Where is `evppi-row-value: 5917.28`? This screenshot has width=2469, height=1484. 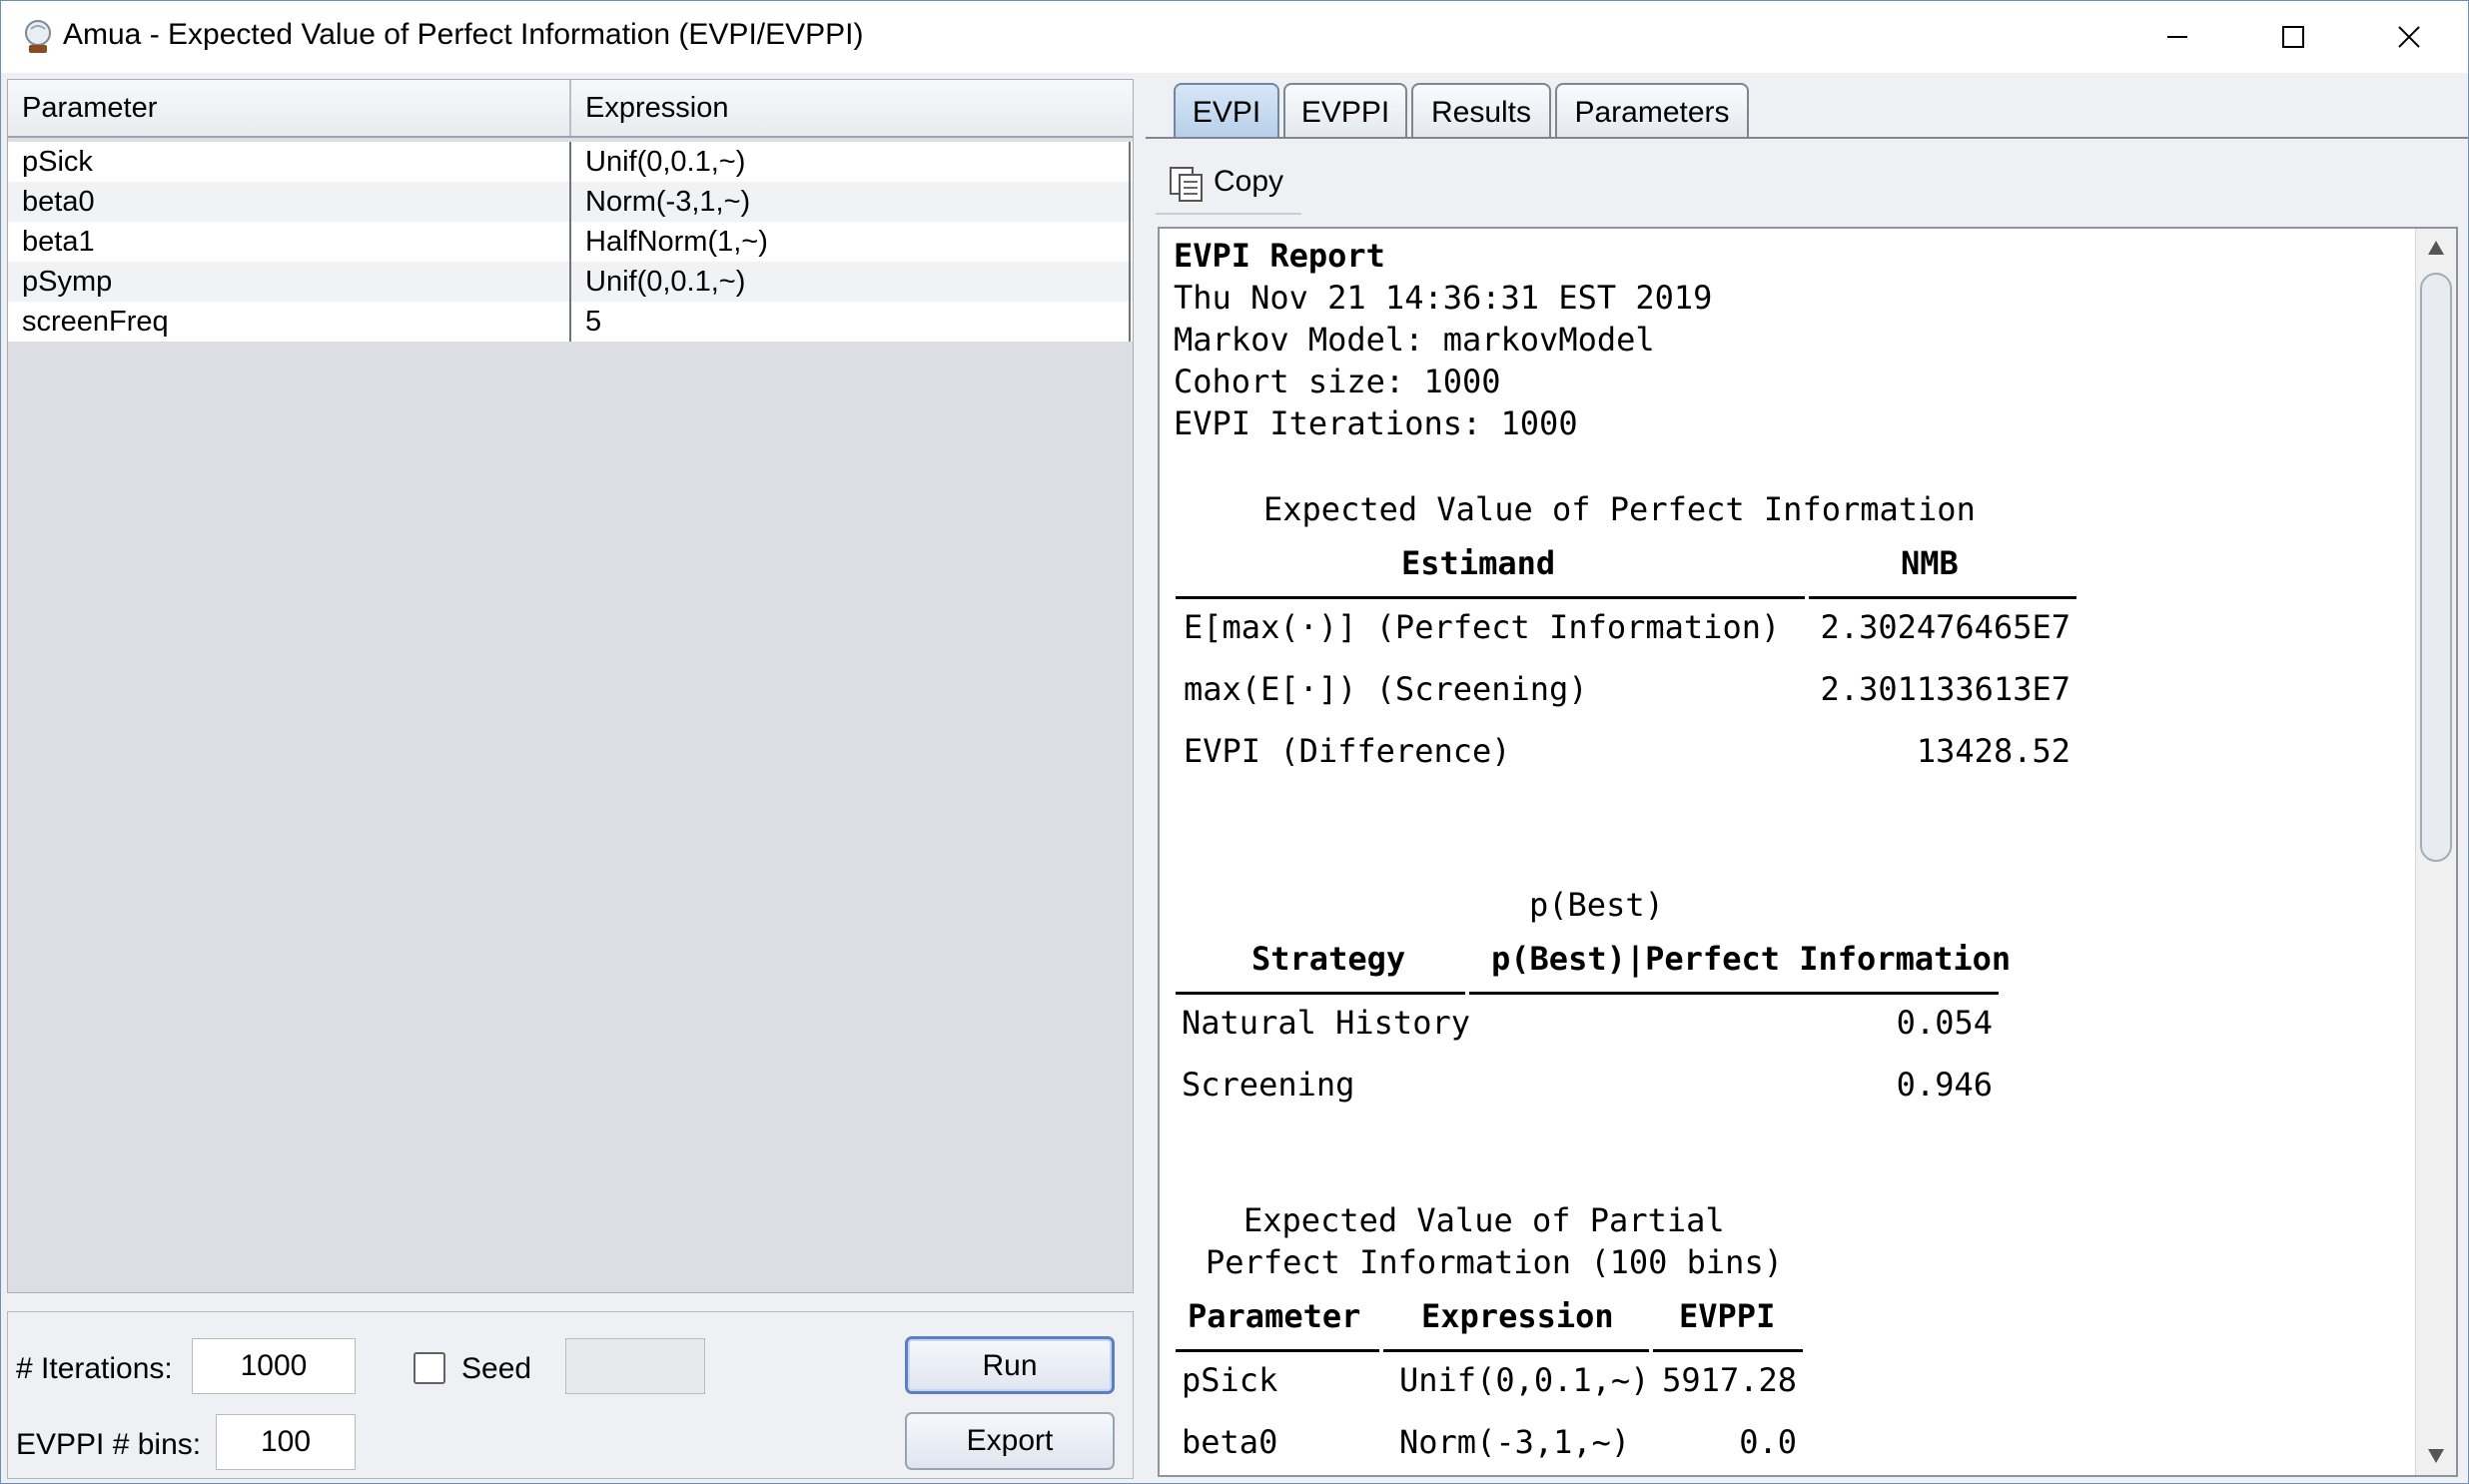 evppi-row-value: 5917.28 is located at coordinates (1729, 1380).